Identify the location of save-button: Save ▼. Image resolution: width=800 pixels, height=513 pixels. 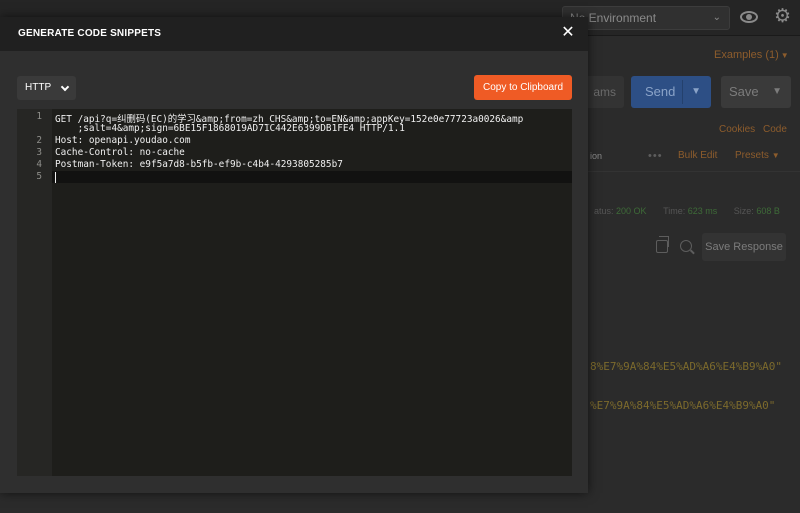
(756, 92).